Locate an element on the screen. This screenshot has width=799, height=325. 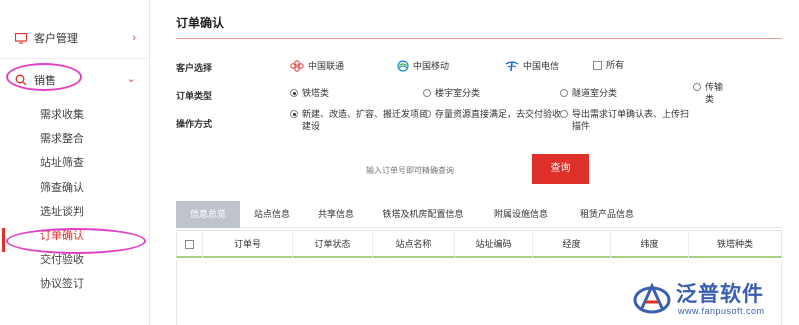
sidebar-group-label: 客户管理 is located at coordinates (56, 39).